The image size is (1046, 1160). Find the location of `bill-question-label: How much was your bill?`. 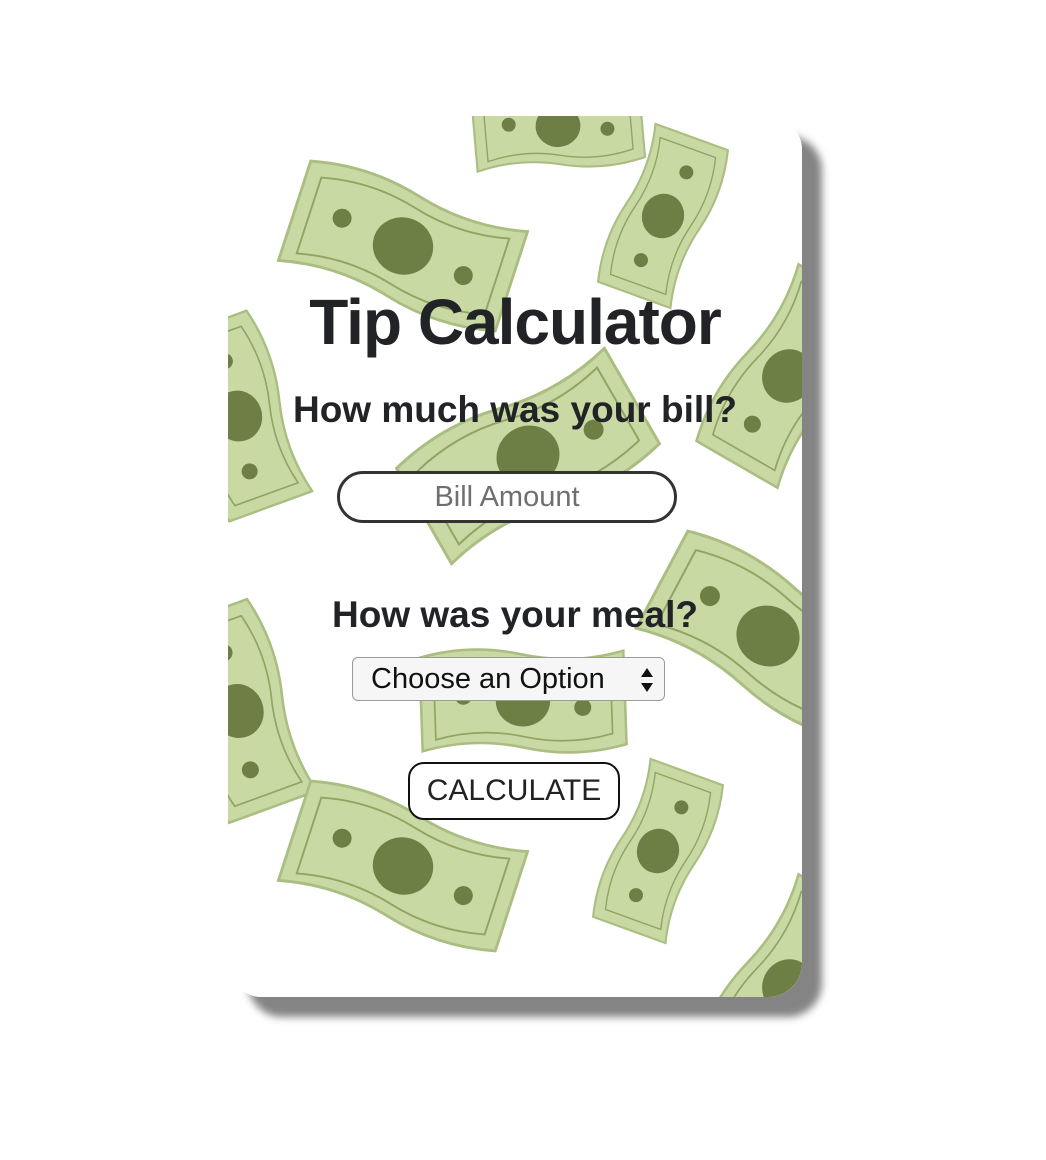

bill-question-label: How much was your bill? is located at coordinates (515, 409).